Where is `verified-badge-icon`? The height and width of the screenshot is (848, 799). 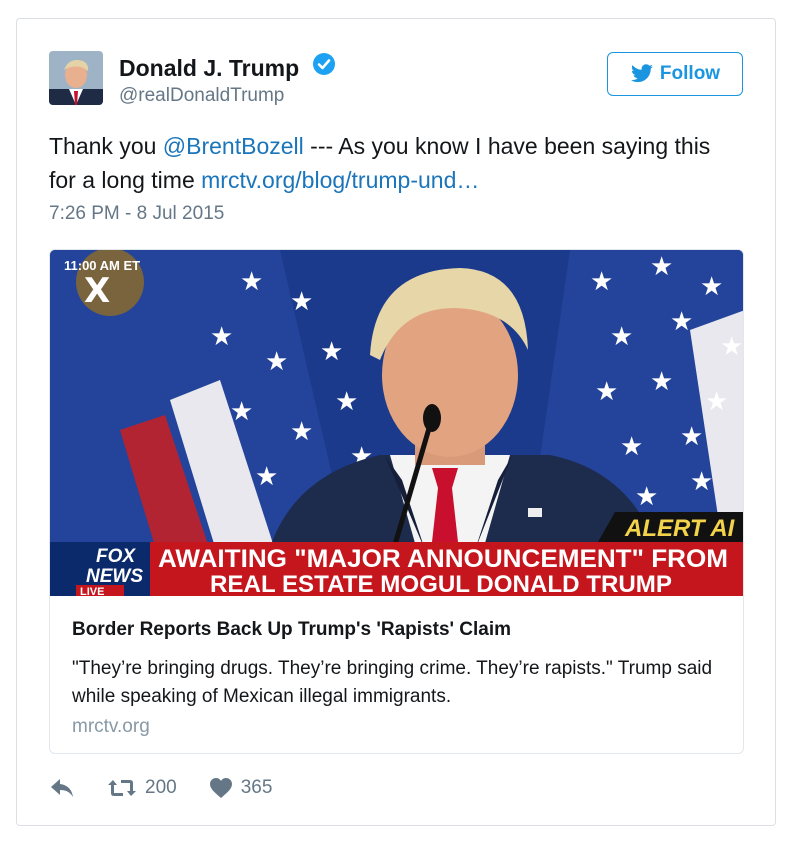 verified-badge-icon is located at coordinates (324, 67).